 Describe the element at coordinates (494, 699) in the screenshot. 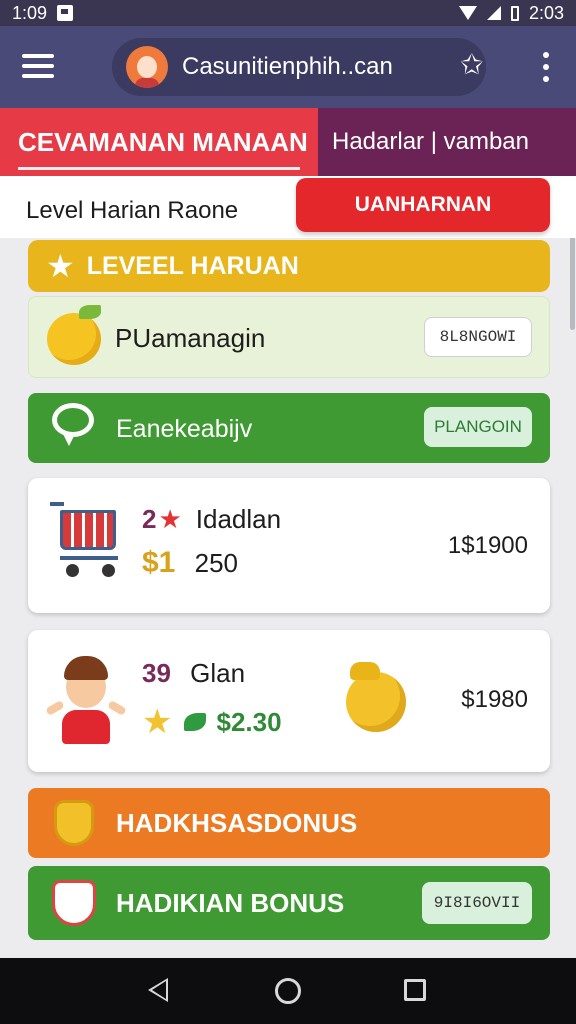

I see `item-price: $1980` at that location.